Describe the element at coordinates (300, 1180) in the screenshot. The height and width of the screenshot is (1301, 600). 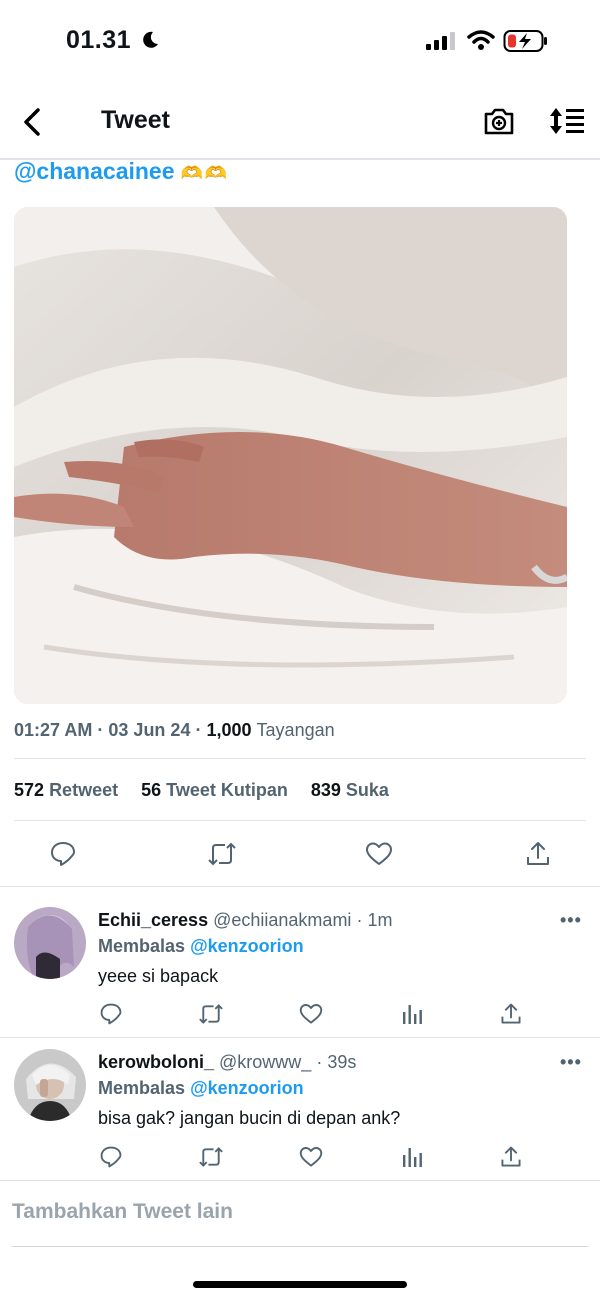
I see `compose-divider` at that location.